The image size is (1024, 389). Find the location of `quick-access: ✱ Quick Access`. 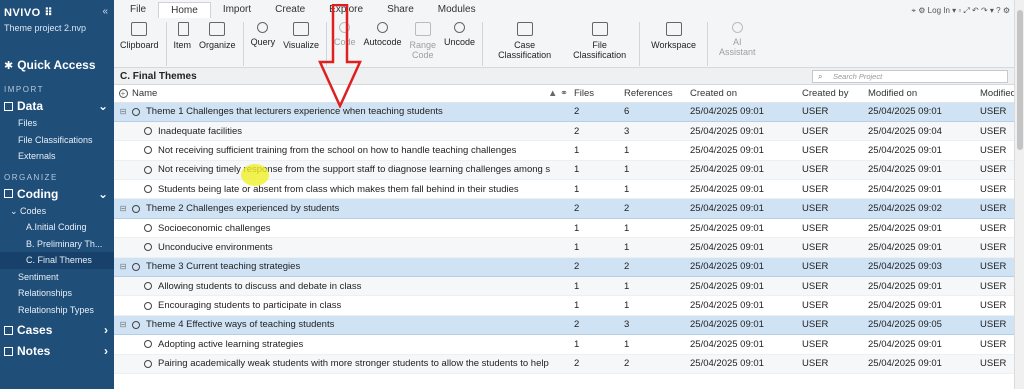

quick-access: ✱ Quick Access is located at coordinates (57, 65).